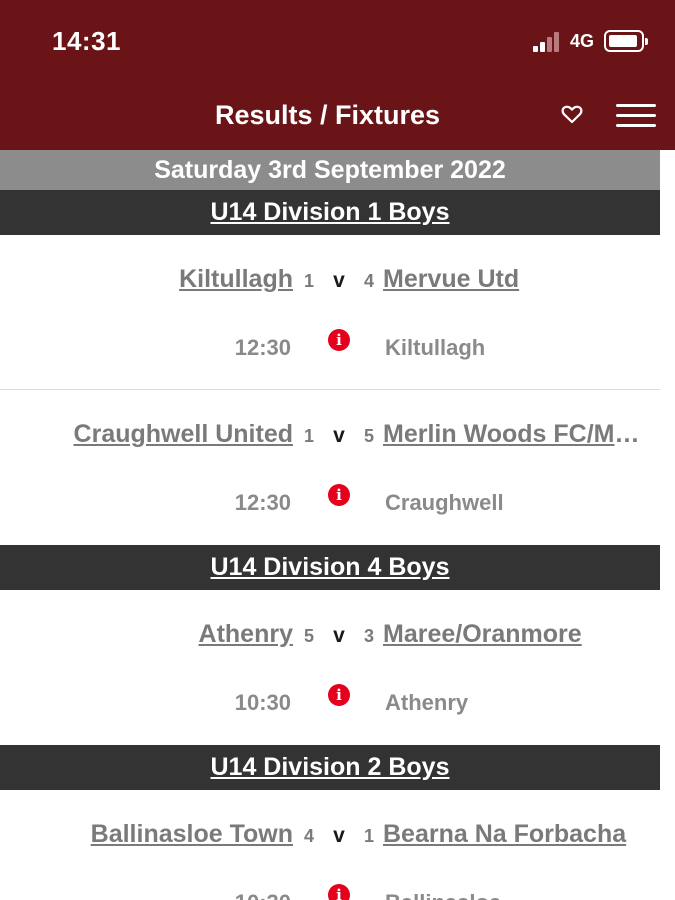 This screenshot has height=900, width=675. What do you see at coordinates (309, 836) in the screenshot?
I see `home-score: 4` at bounding box center [309, 836].